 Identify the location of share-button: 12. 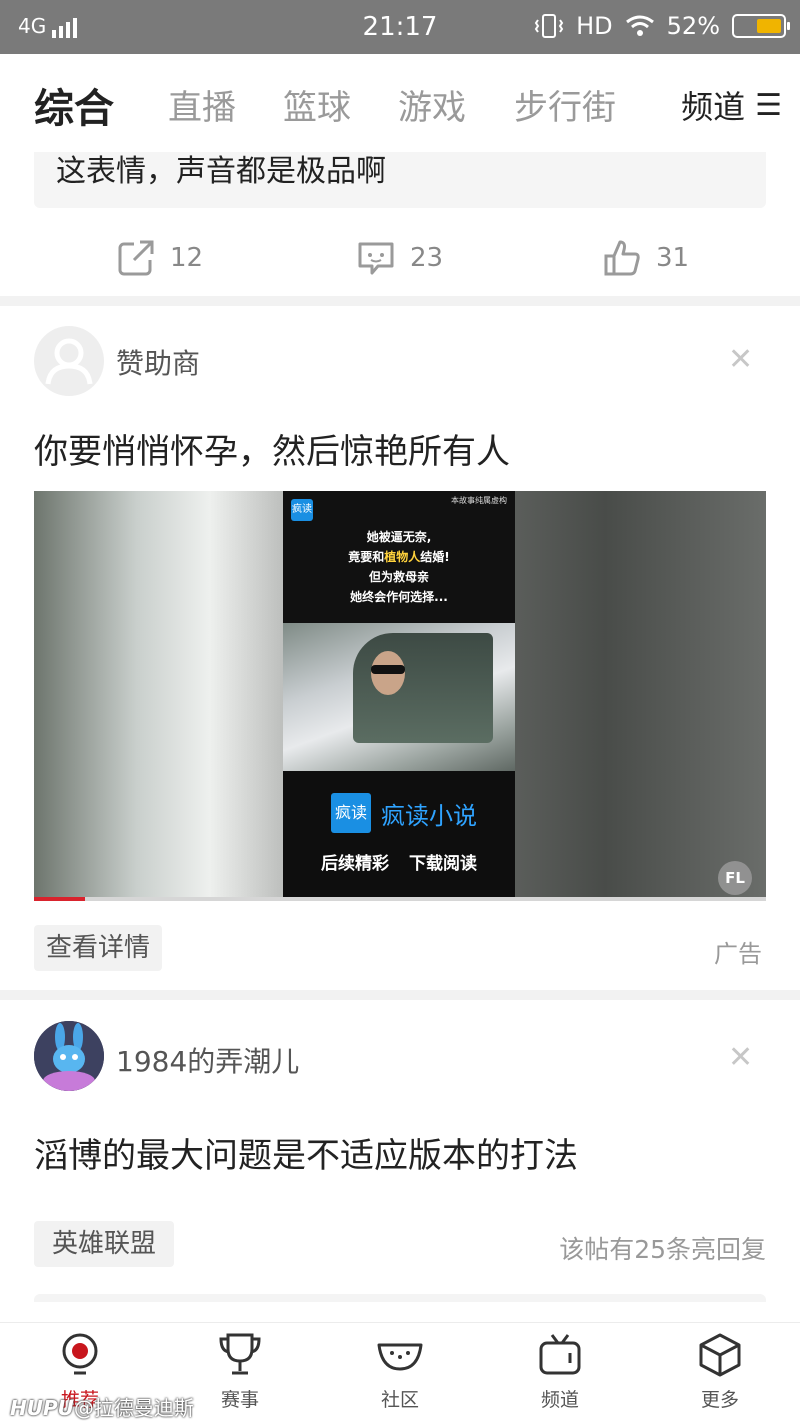
(159, 258).